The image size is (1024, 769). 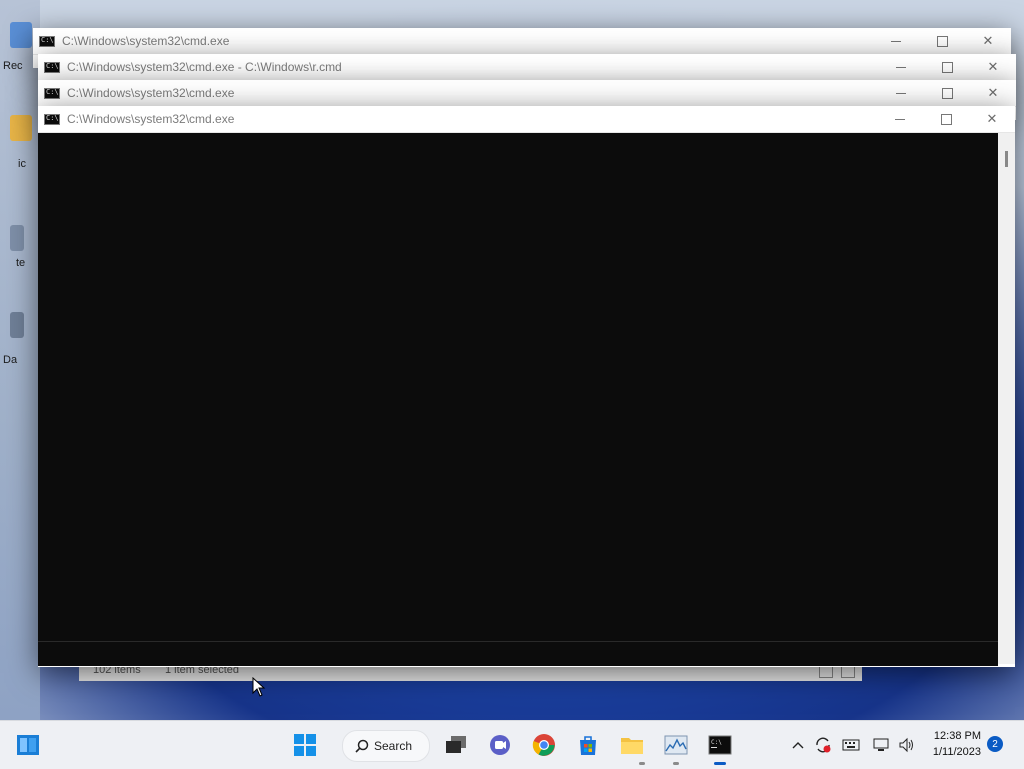 What do you see at coordinates (881, 745) in the screenshot?
I see `network-icon` at bounding box center [881, 745].